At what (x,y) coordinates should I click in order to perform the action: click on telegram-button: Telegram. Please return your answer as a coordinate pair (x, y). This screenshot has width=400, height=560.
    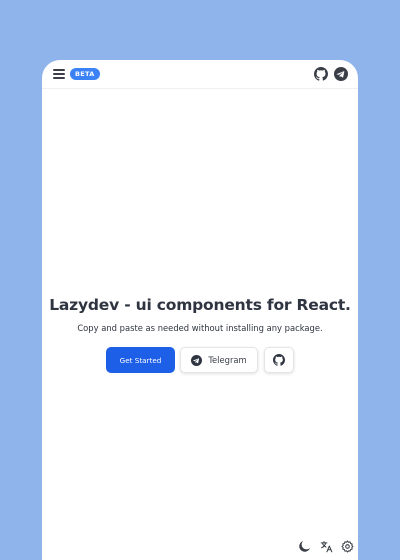
    Looking at the image, I should click on (219, 360).